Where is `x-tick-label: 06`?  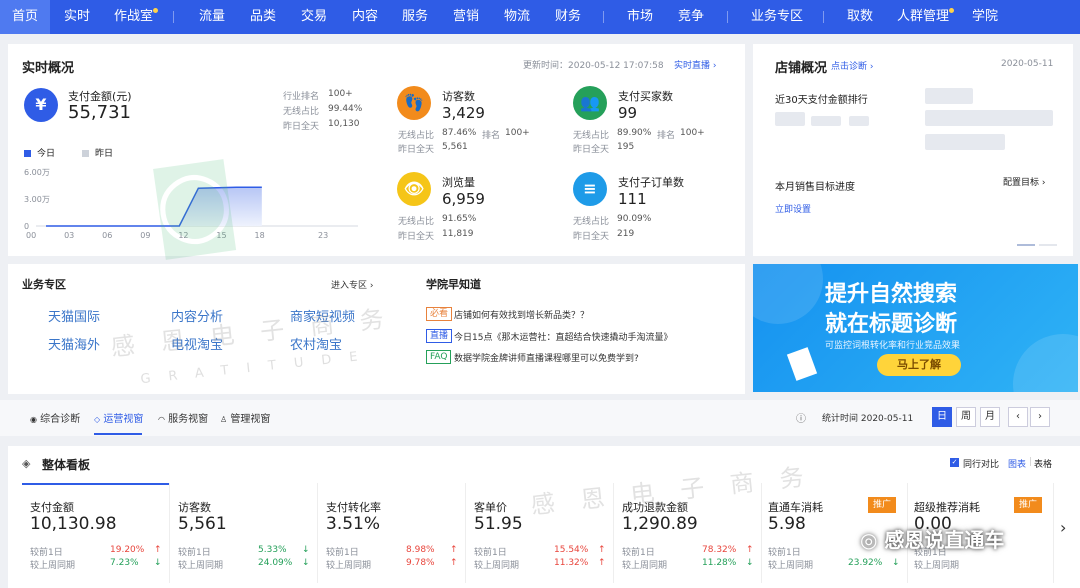 x-tick-label: 06 is located at coordinates (107, 235).